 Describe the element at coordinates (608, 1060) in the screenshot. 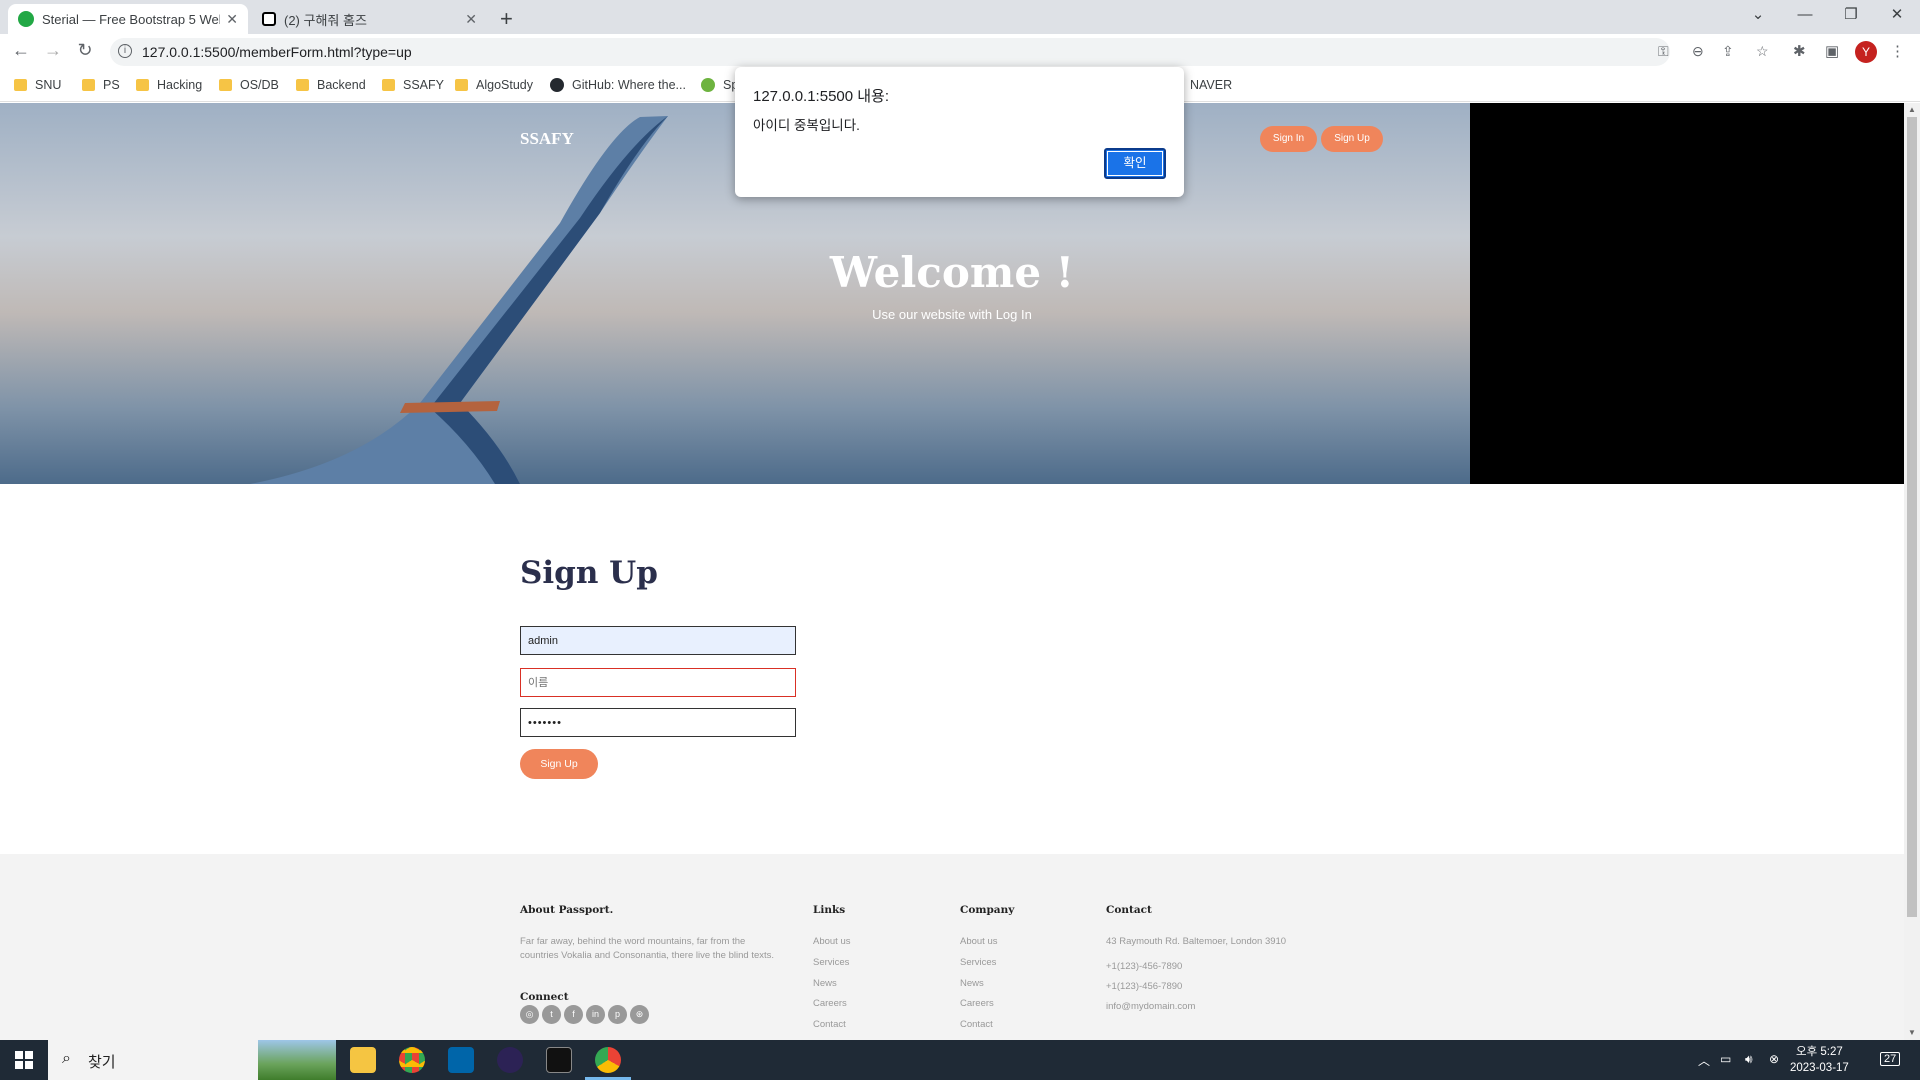

I see `chrome-active-icon` at that location.